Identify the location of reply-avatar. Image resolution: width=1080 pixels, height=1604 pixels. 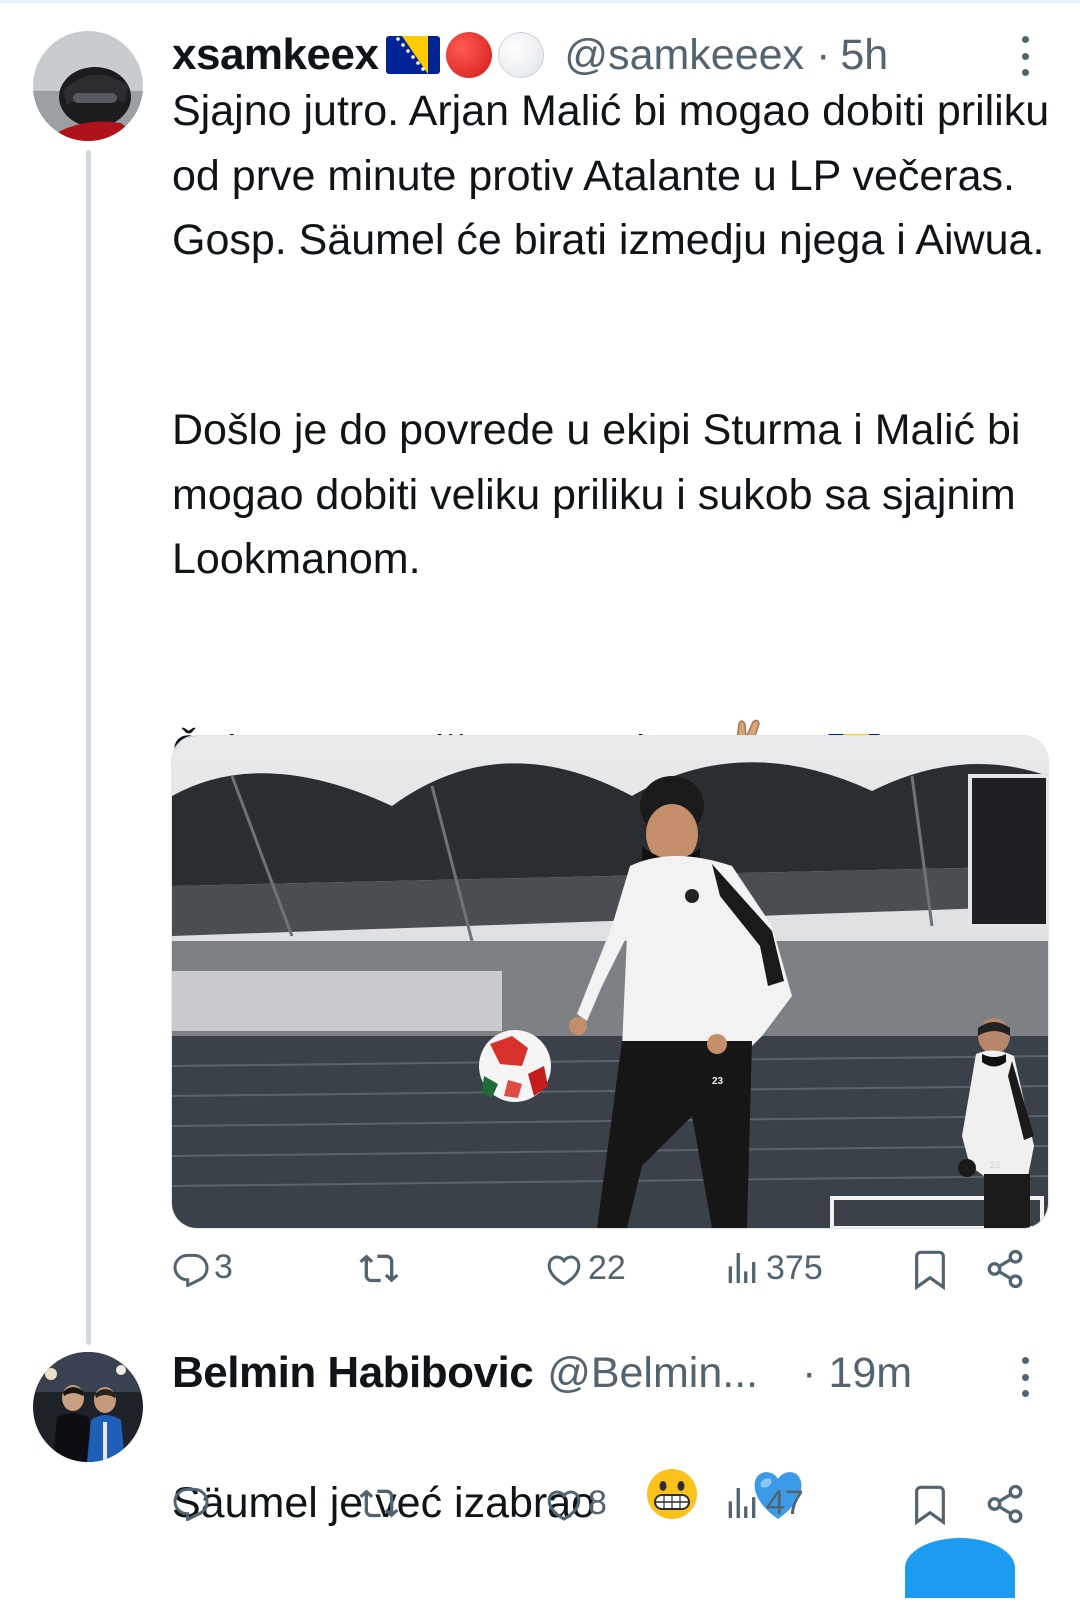
(88, 1407).